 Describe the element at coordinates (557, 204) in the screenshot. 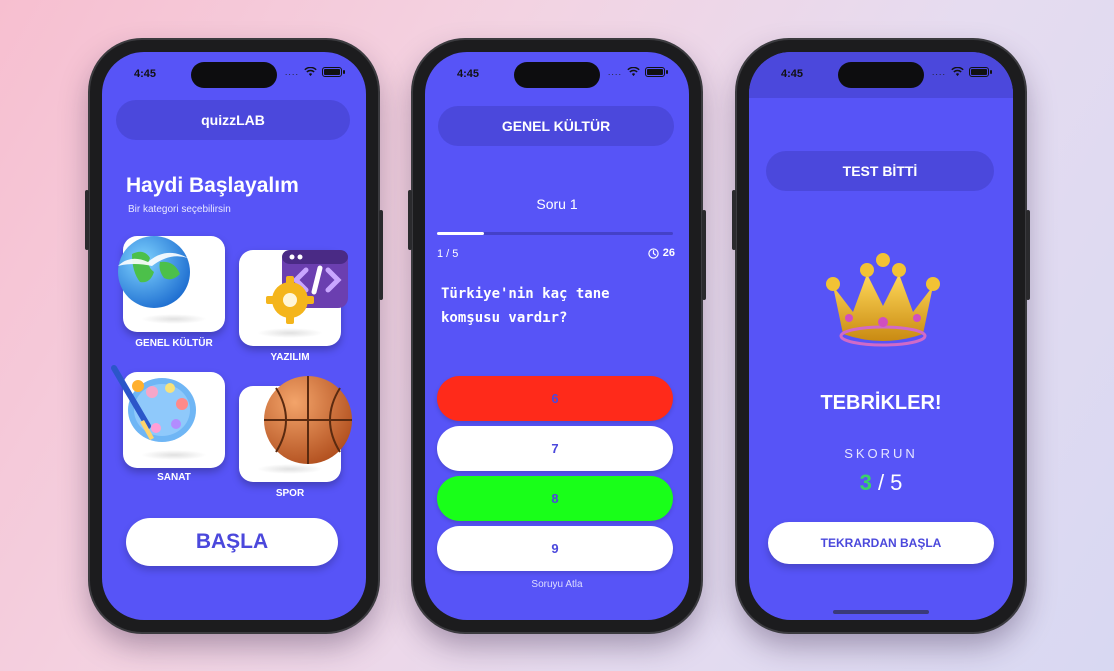

I see `question-number: Soru 1` at that location.